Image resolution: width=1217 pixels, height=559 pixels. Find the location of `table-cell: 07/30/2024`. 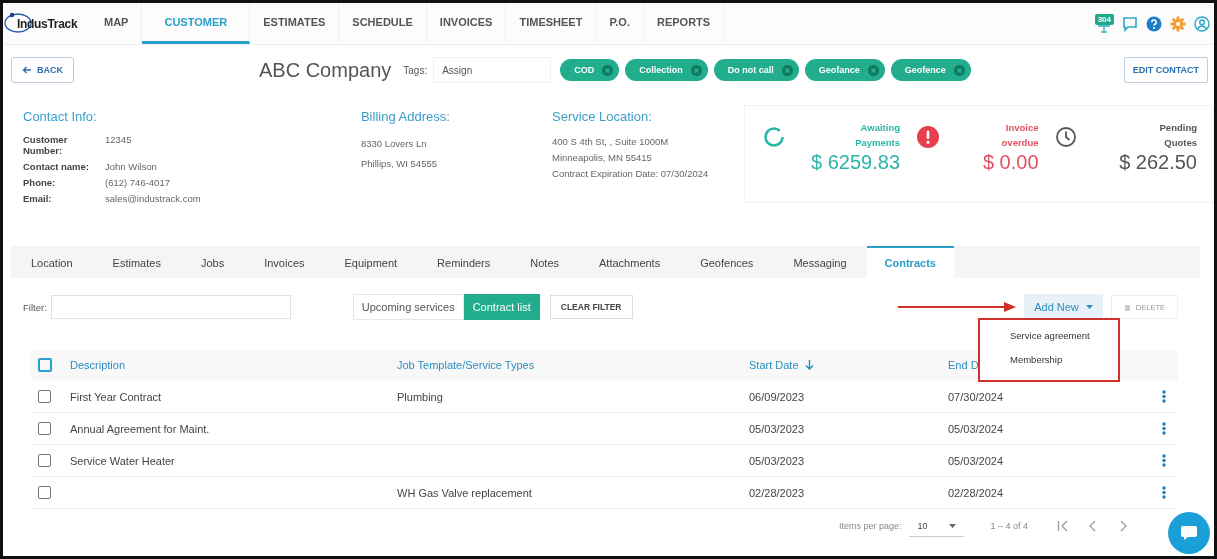

table-cell: 07/30/2024 is located at coordinates (976, 396).